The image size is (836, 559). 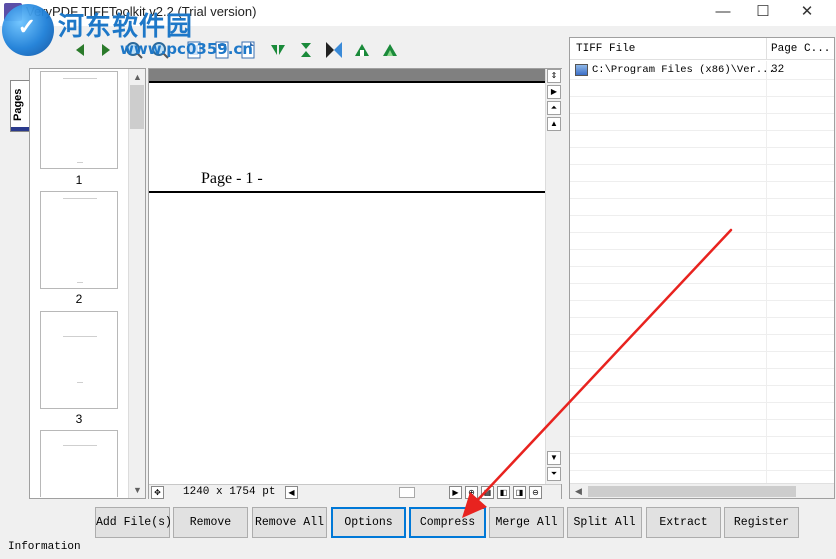 What do you see at coordinates (126, 27) in the screenshot?
I see `watermark-site-name: 河东软件园` at bounding box center [126, 27].